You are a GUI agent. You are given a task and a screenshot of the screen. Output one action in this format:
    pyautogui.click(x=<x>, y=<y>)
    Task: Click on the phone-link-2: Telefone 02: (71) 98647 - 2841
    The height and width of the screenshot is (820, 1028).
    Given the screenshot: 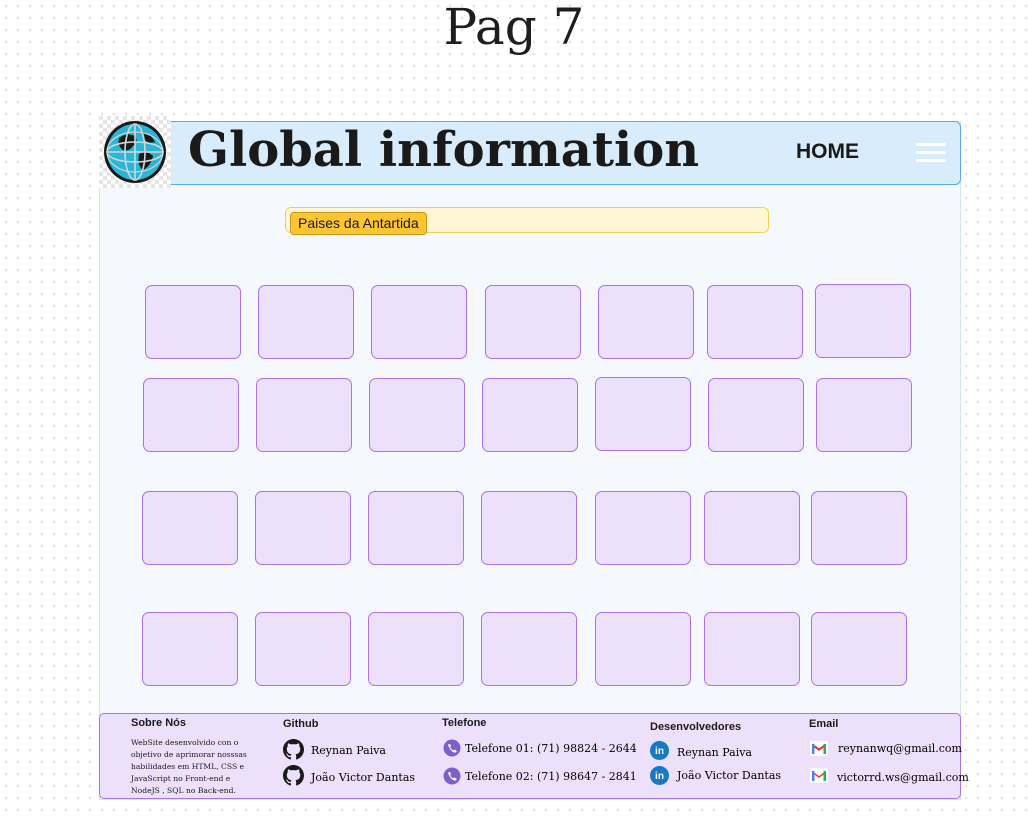 What is the action you would take?
    pyautogui.click(x=551, y=776)
    